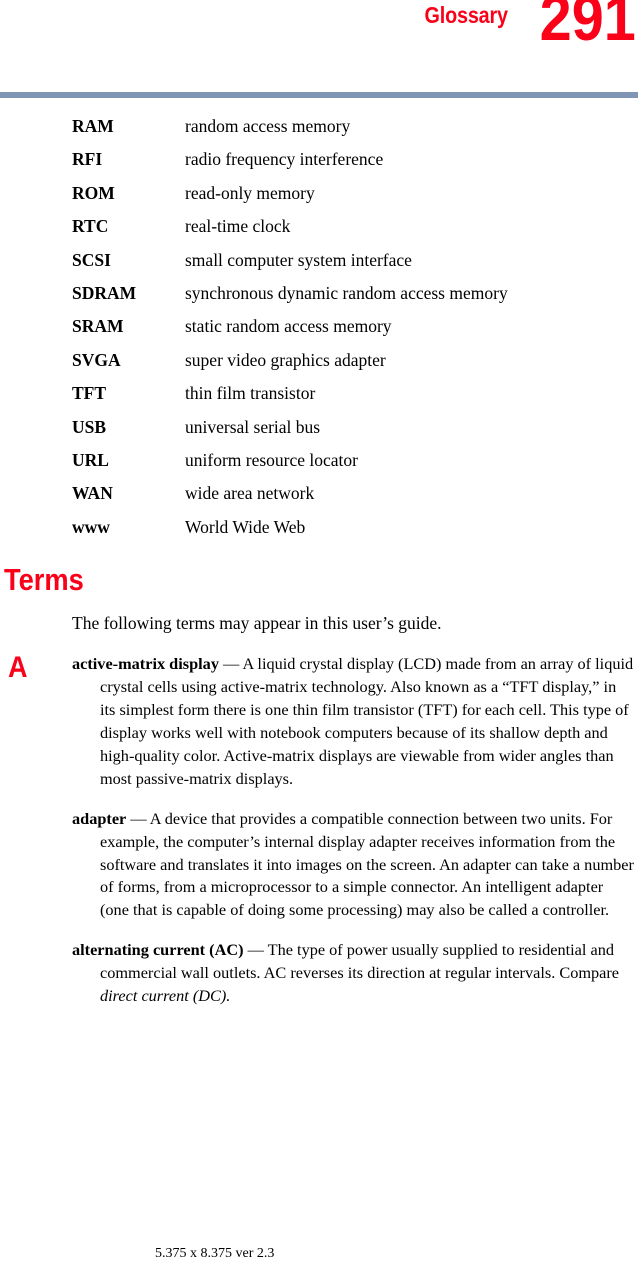  Describe the element at coordinates (90, 226) in the screenshot. I see `acronym-term: RTC` at that location.